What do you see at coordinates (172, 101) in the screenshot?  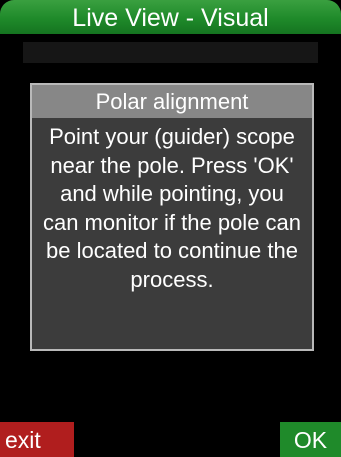 I see `dialog-title: Polar alignment` at bounding box center [172, 101].